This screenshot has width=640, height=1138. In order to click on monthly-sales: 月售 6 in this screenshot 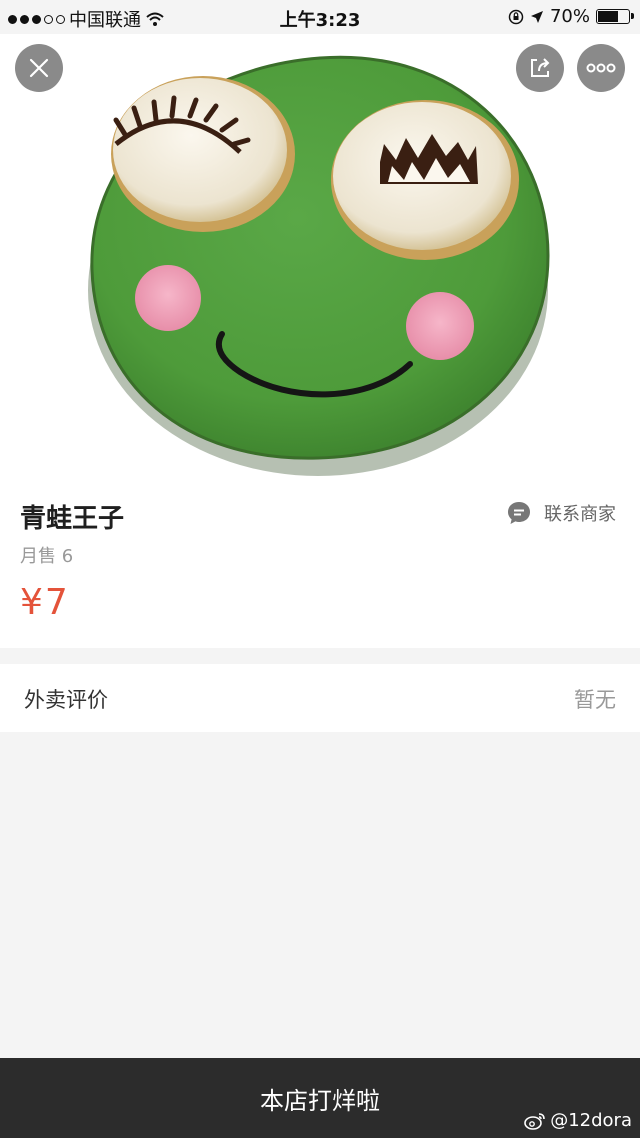, I will do `click(47, 556)`.